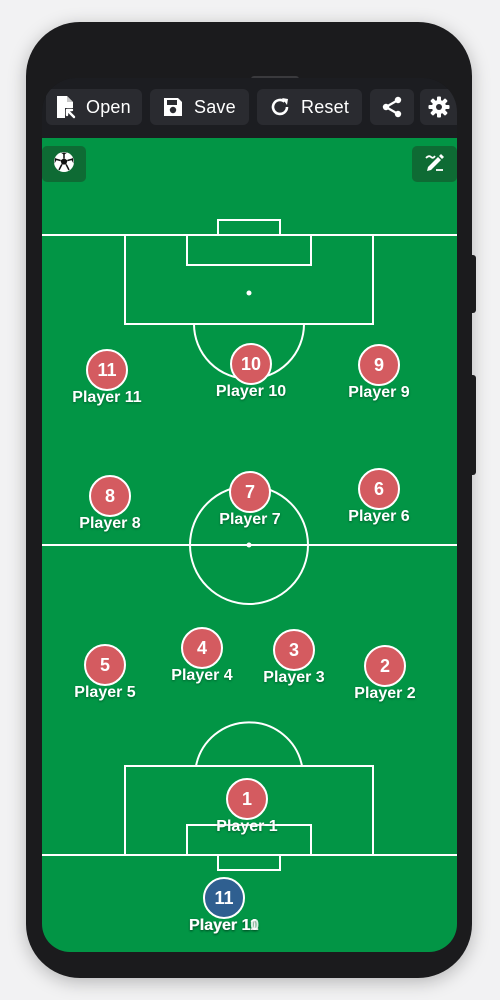  What do you see at coordinates (474, 284) in the screenshot?
I see `volume-button` at bounding box center [474, 284].